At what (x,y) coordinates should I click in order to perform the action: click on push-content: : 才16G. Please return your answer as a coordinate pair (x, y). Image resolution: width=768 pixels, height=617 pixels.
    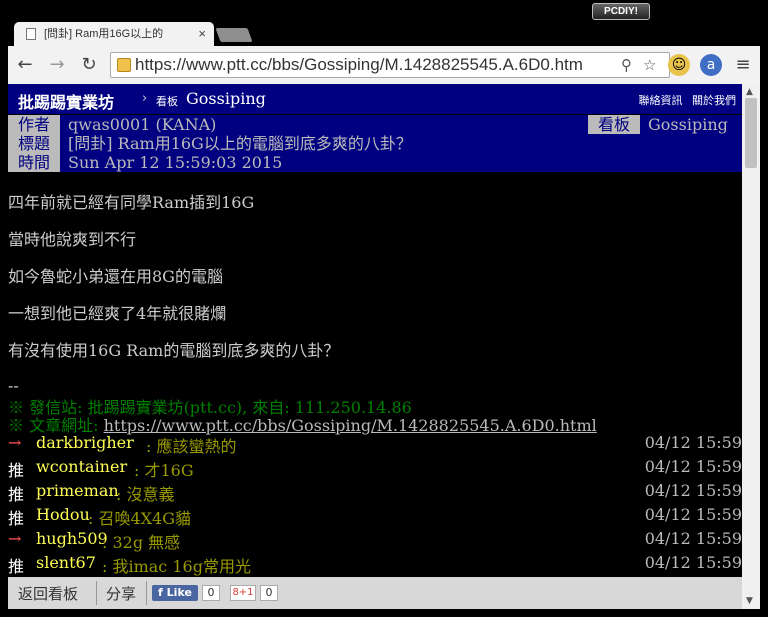
    Looking at the image, I should click on (164, 470).